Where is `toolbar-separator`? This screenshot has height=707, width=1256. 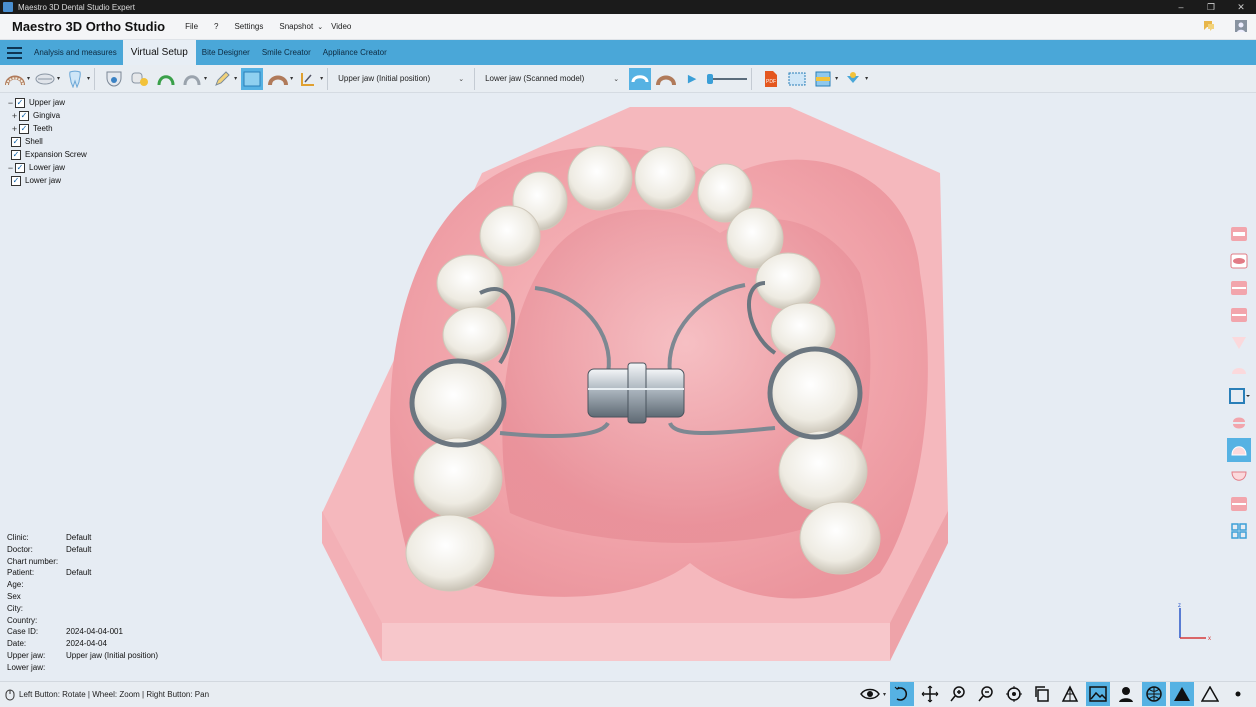
toolbar-separator is located at coordinates (475, 78).